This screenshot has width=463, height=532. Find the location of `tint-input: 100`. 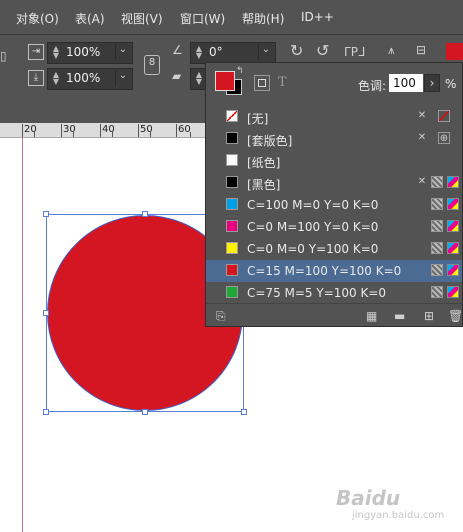

tint-input: 100 is located at coordinates (406, 83).